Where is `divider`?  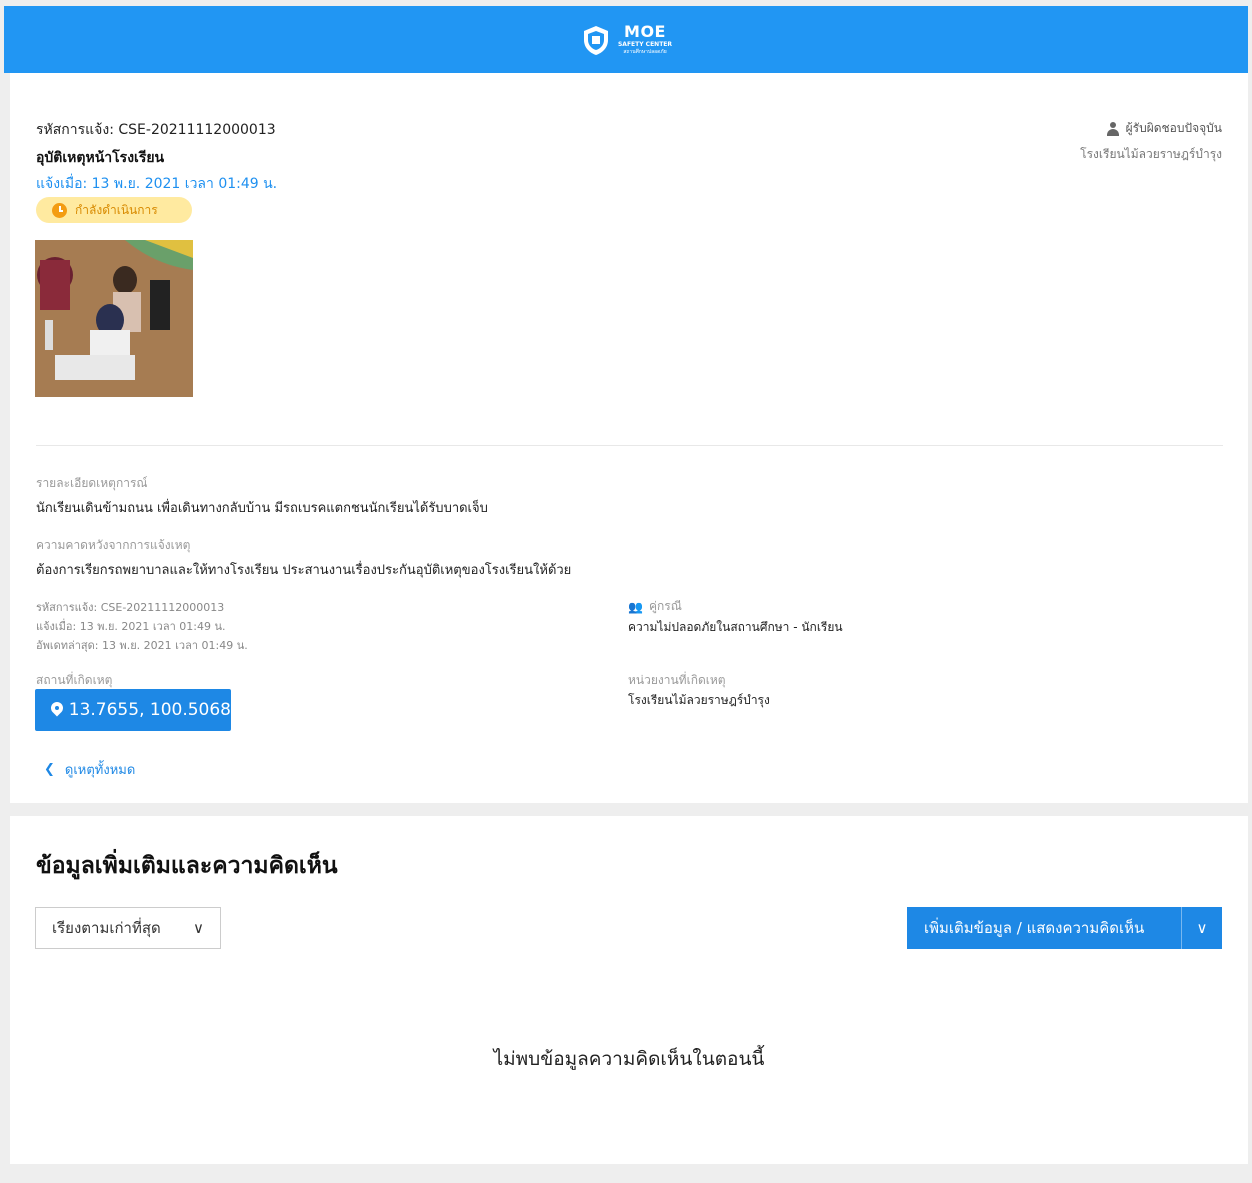 divider is located at coordinates (629, 445).